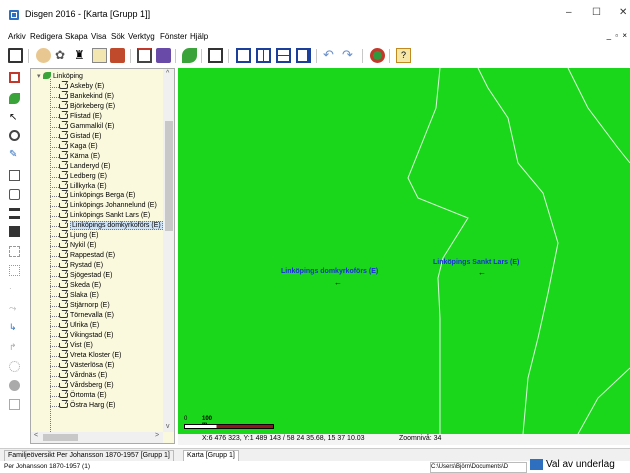  Describe the element at coordinates (141, 36) in the screenshot. I see `menu-verktyg: Verktyg` at that location.